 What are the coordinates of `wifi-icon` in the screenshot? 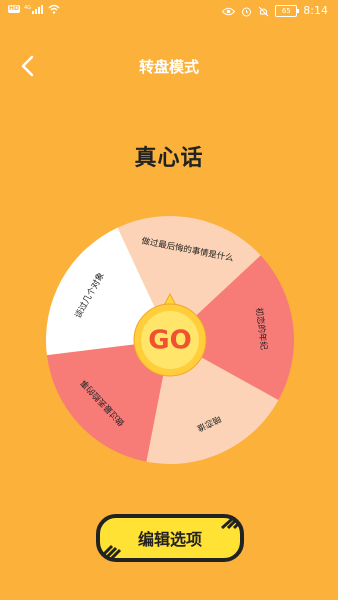 It's located at (54, 9).